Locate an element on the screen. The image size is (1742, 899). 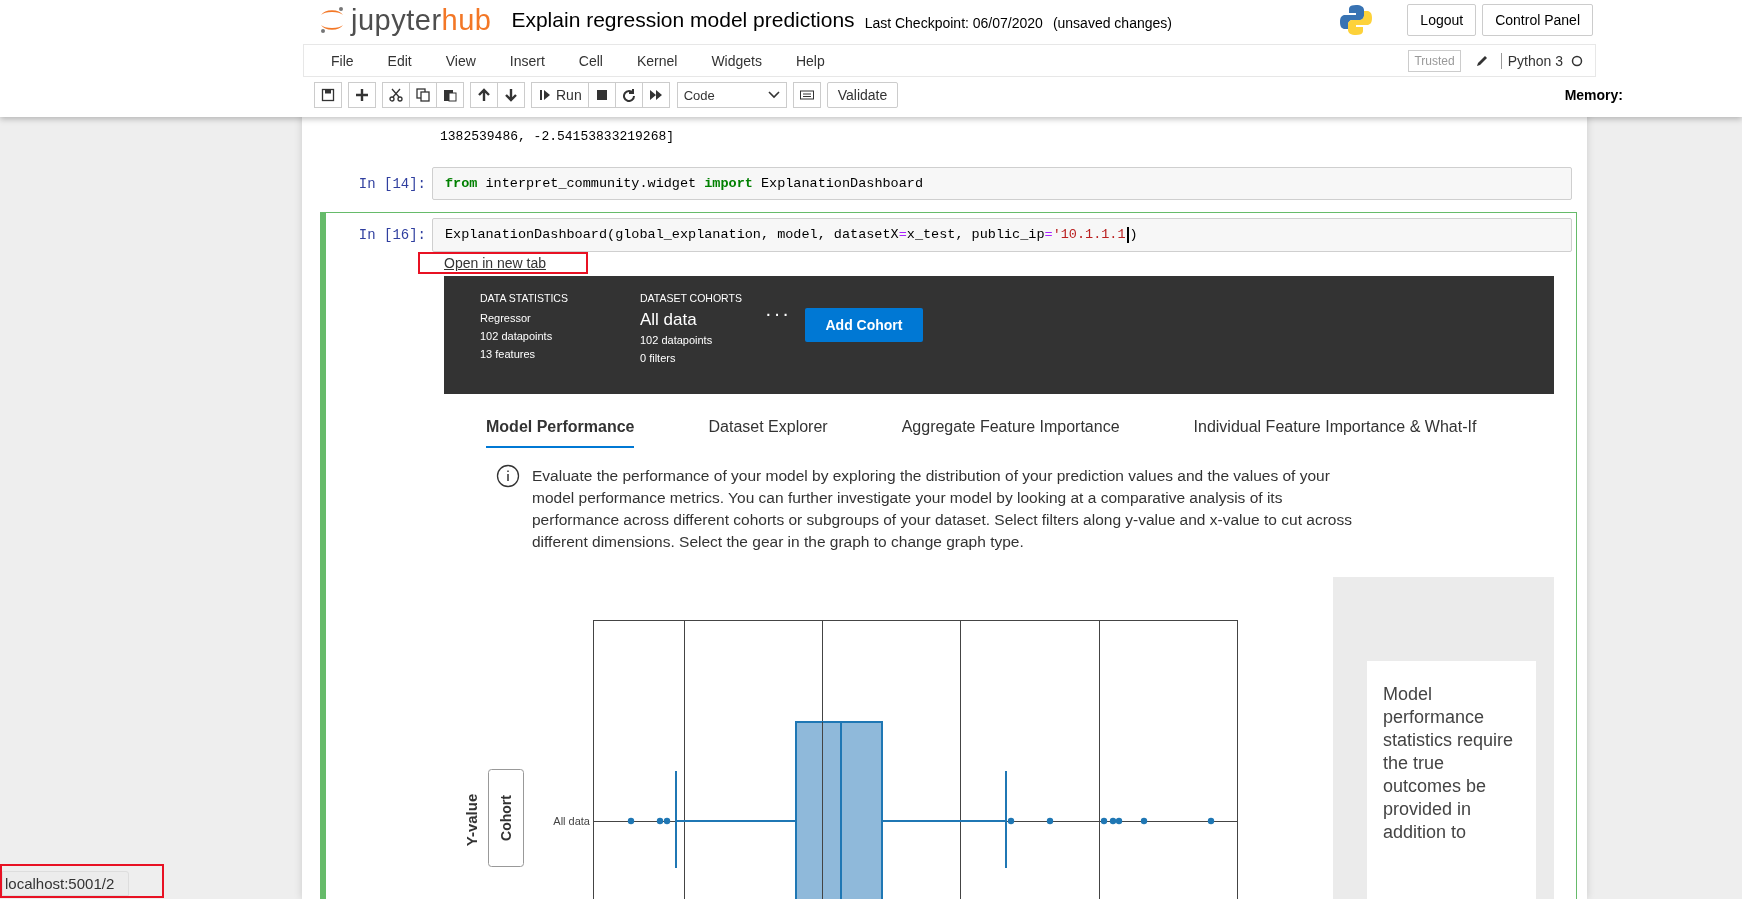
open-tab-link: Open in new tab is located at coordinates (495, 263).